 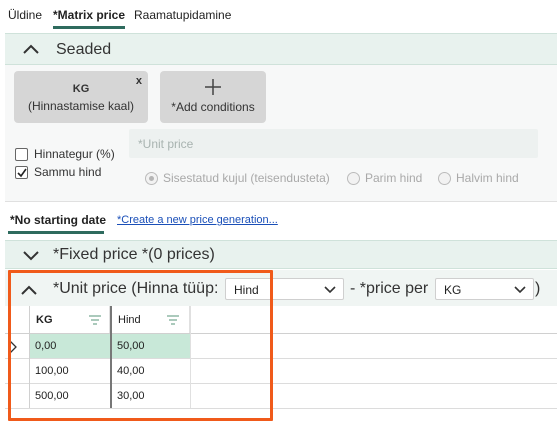 What do you see at coordinates (13, 347) in the screenshot?
I see `current-row-arrow-icon` at bounding box center [13, 347].